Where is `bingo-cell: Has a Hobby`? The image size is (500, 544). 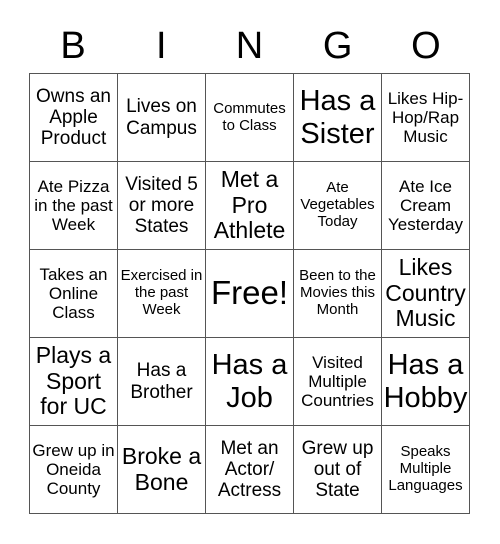
bingo-cell: Has a Hobby is located at coordinates (426, 382).